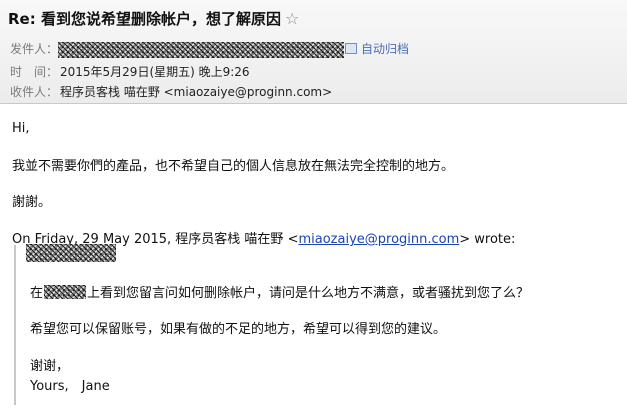 The height and width of the screenshot is (419, 627). Describe the element at coordinates (71, 253) in the screenshot. I see `redacted-quote-header` at that location.